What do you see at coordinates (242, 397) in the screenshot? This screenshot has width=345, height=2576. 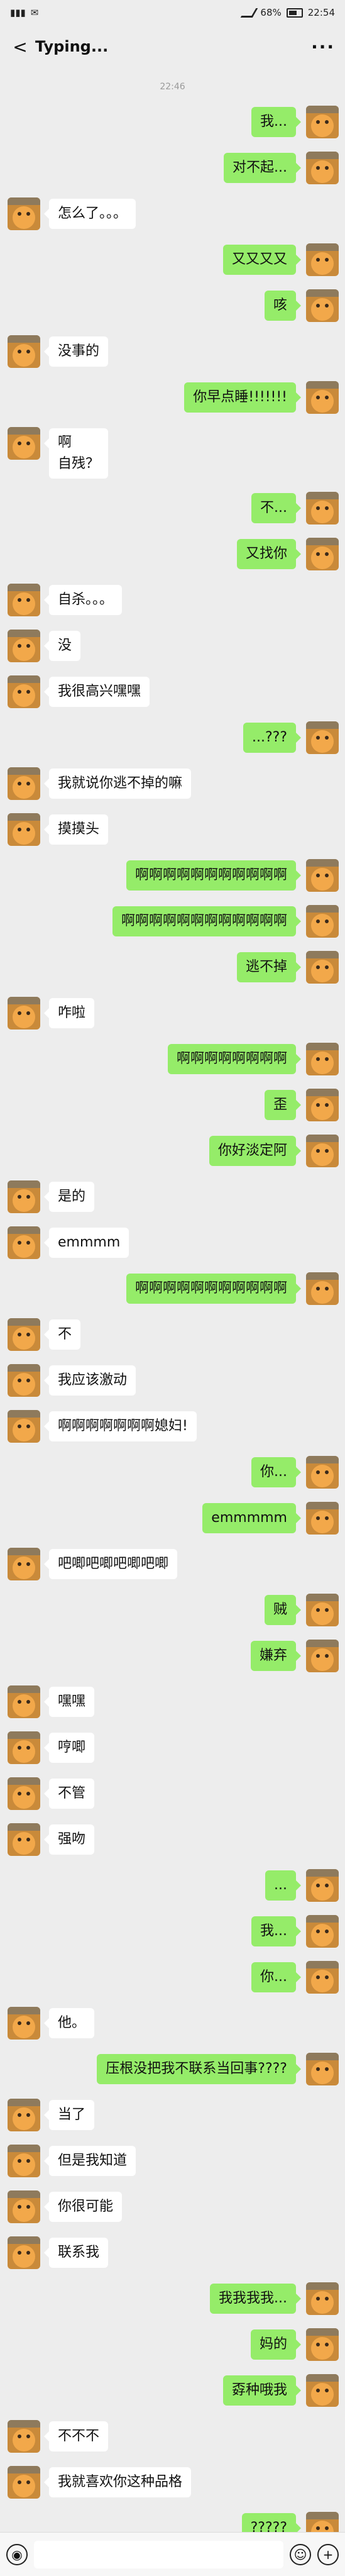 I see `outgoing-message-bubble: 你早点睡!!!!!!!` at bounding box center [242, 397].